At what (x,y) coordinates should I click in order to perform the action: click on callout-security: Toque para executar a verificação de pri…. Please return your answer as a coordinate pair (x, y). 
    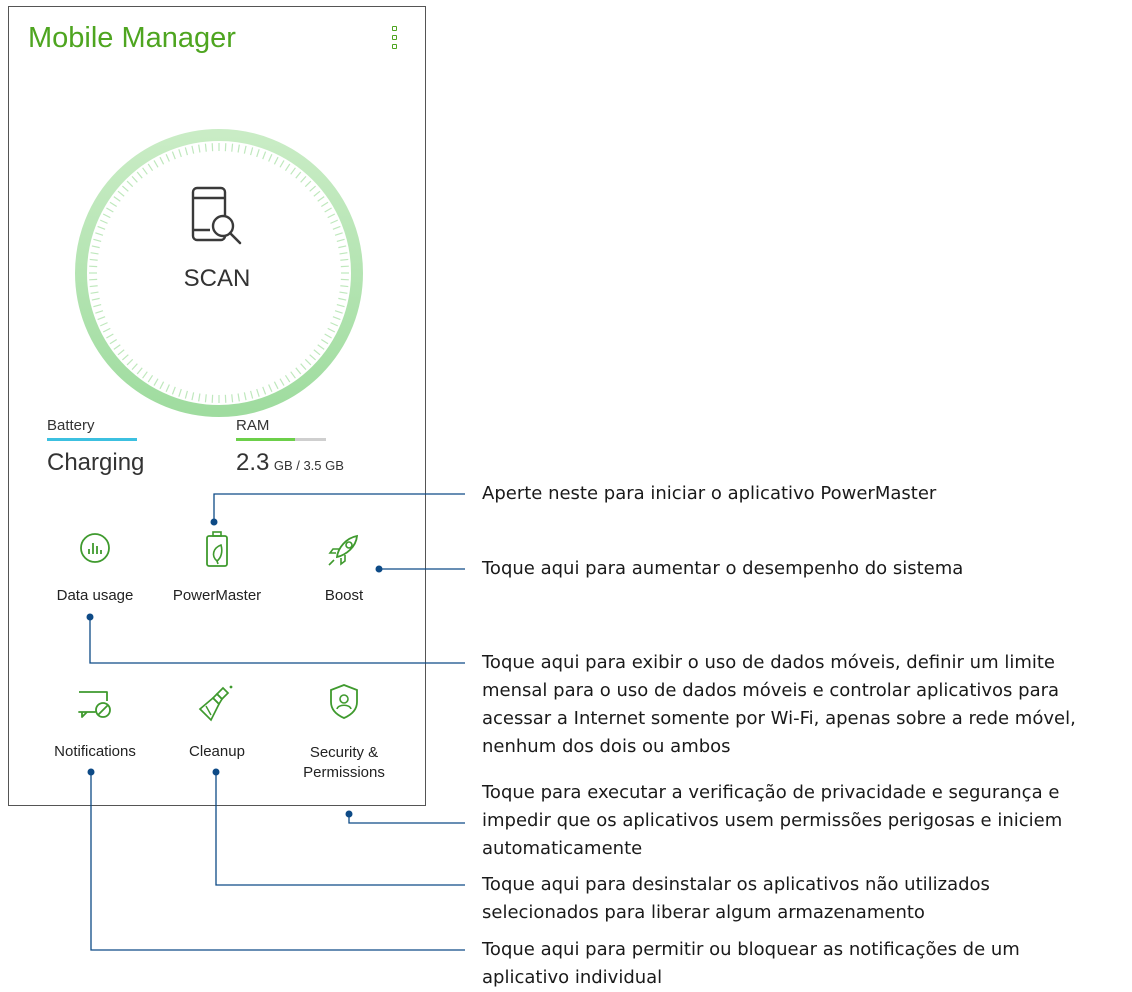
    Looking at the image, I should click on (772, 821).